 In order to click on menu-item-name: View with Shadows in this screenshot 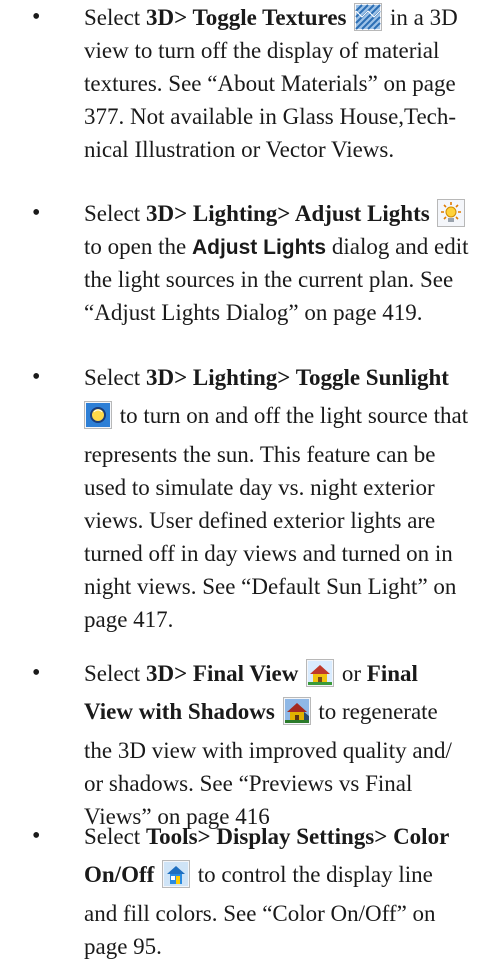, I will do `click(179, 711)`.